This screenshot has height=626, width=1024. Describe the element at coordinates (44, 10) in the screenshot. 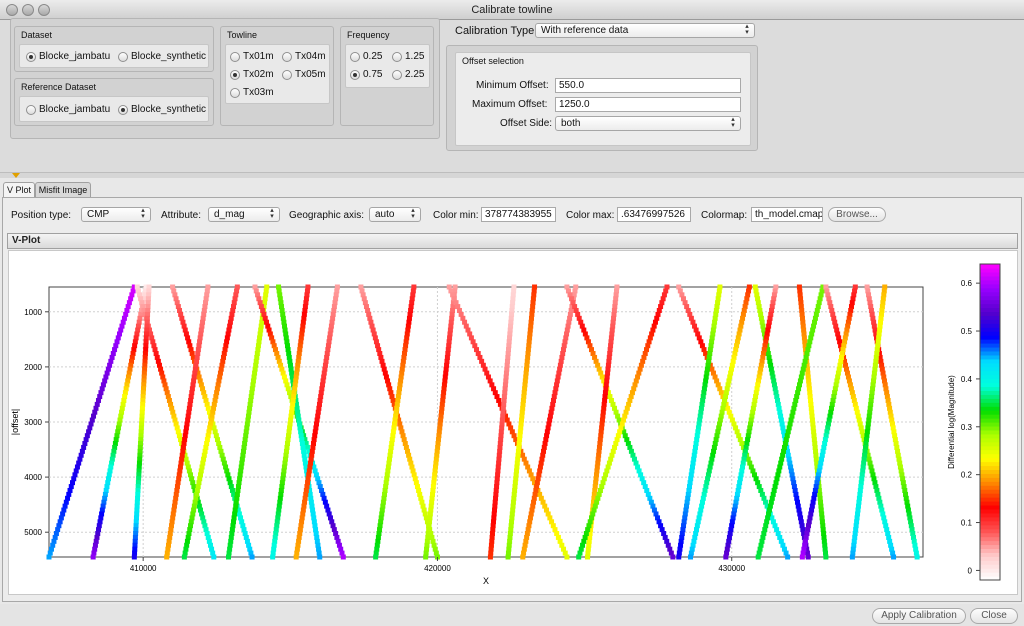

I see `zoom-window-icon` at that location.